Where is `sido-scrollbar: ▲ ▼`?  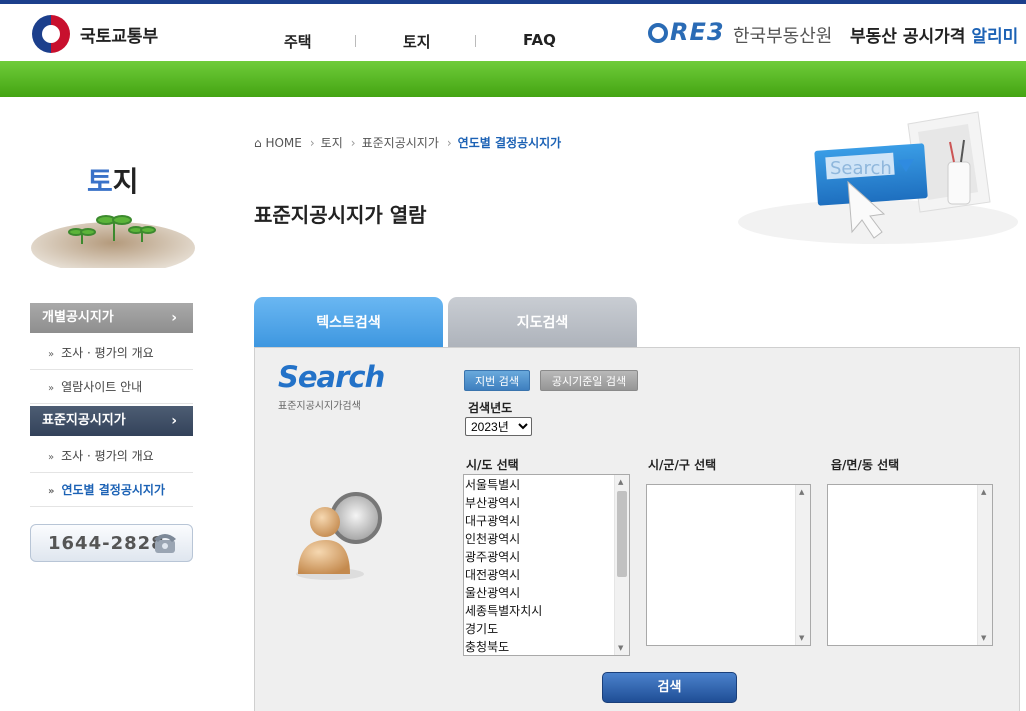
sido-scrollbar: ▲ ▼ is located at coordinates (621, 565).